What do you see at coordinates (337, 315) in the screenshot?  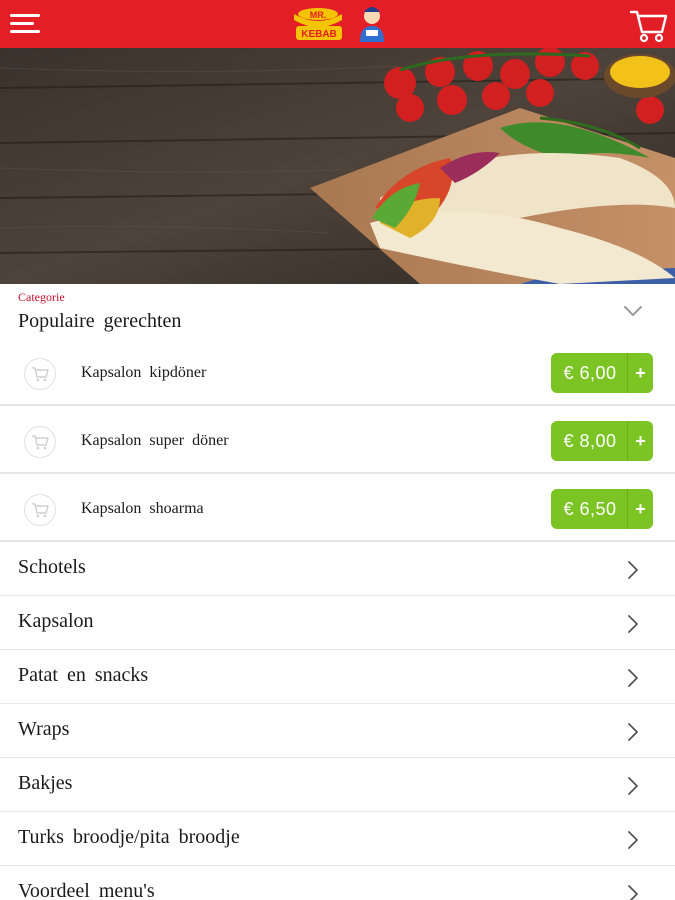 I see `popular-category-header: Categorie Populaire gerechten` at bounding box center [337, 315].